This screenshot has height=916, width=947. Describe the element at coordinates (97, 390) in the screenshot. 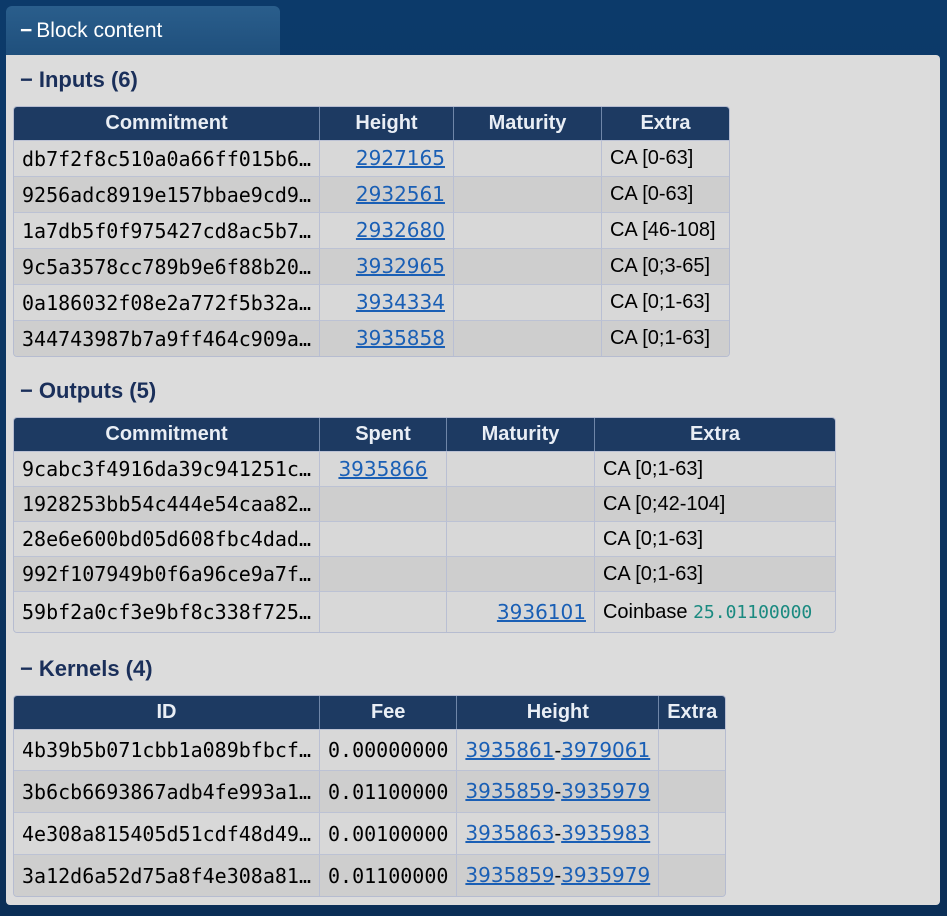

I see `outputs-title: Outputs (5)` at that location.